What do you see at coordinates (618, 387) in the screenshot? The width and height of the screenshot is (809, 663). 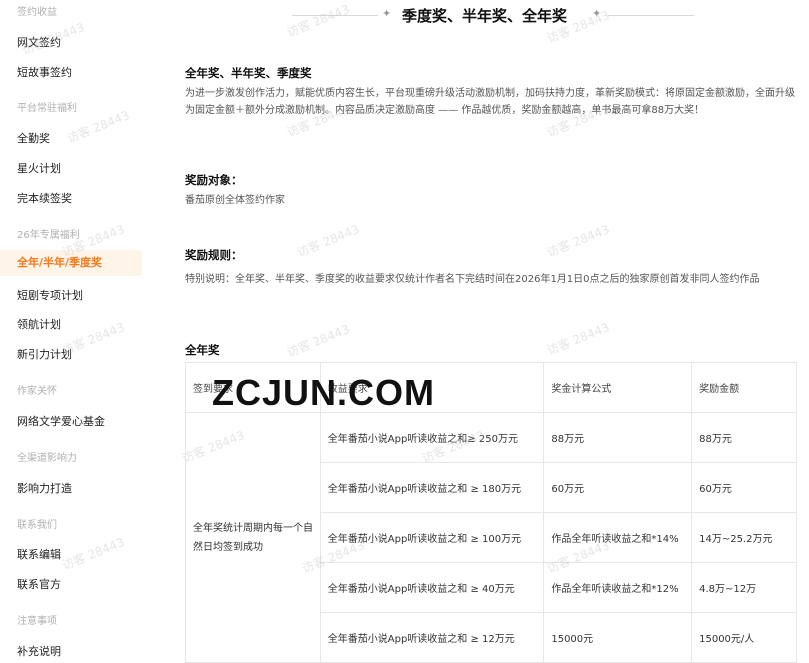 I see `column-header-formula: 奖金计算公式` at bounding box center [618, 387].